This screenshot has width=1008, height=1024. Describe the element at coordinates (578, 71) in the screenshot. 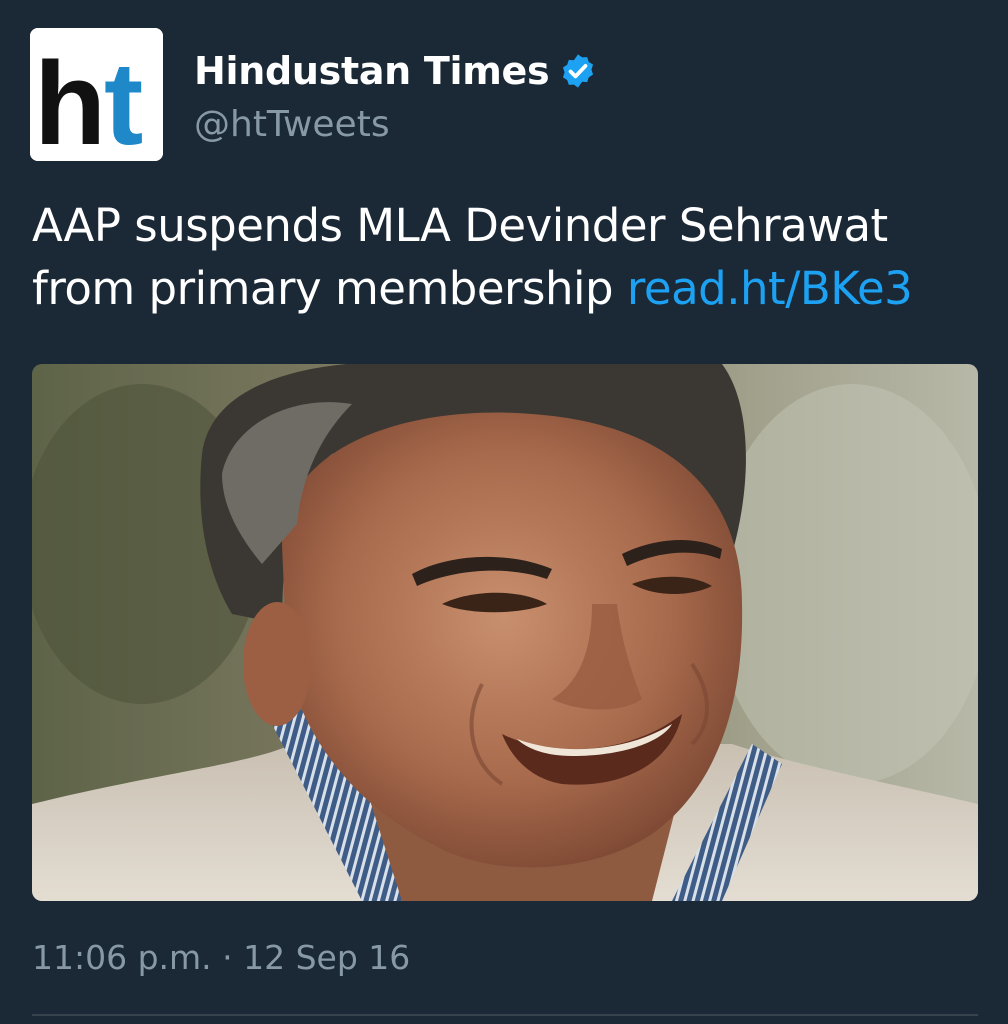

I see `verified-badge-icon` at that location.